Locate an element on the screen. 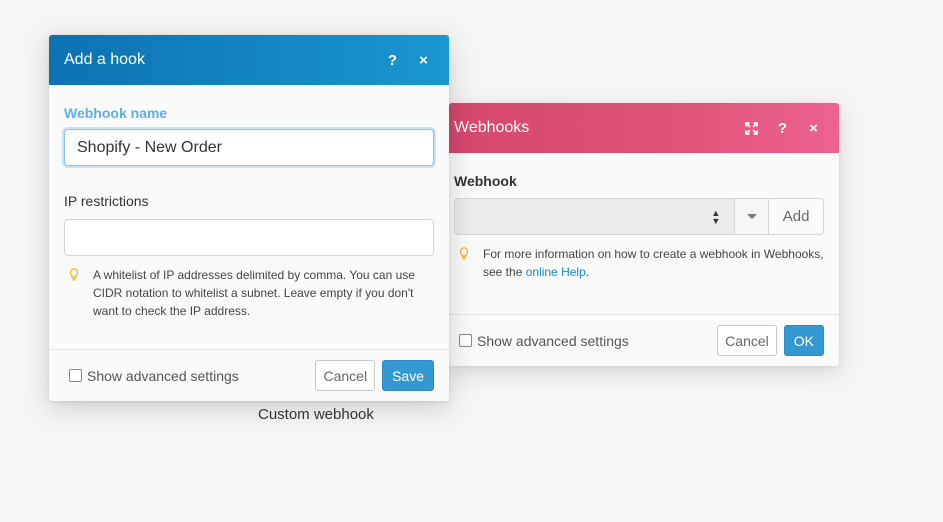 This screenshot has width=943, height=522. add-hook-dialog-footer: Show advanced settings Cancel Save is located at coordinates (249, 375).